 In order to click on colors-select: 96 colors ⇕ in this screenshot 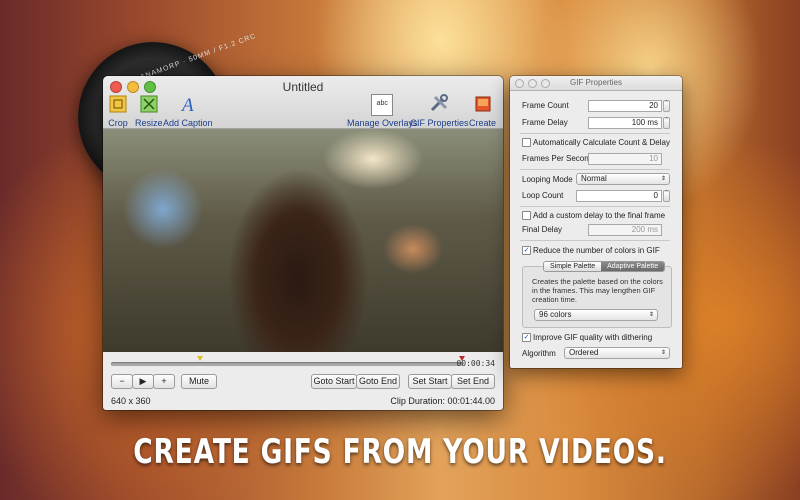, I will do `click(596, 315)`.